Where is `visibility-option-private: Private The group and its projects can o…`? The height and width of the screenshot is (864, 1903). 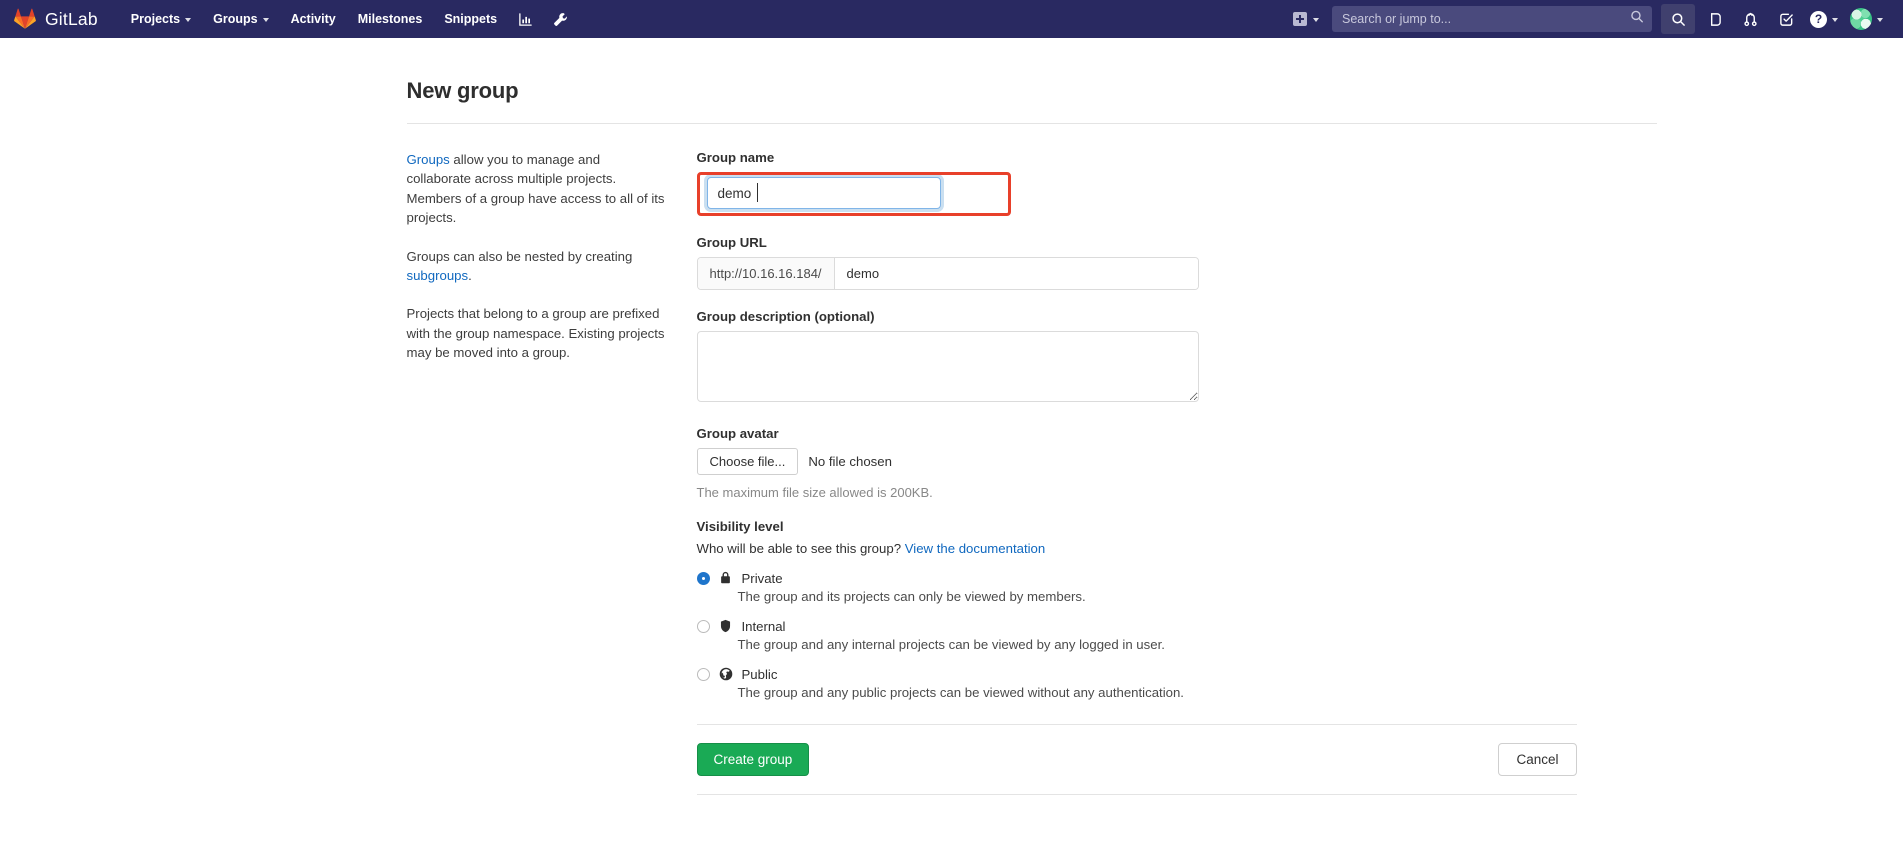
visibility-option-private: Private The group and its projects can o… is located at coordinates (1036, 587).